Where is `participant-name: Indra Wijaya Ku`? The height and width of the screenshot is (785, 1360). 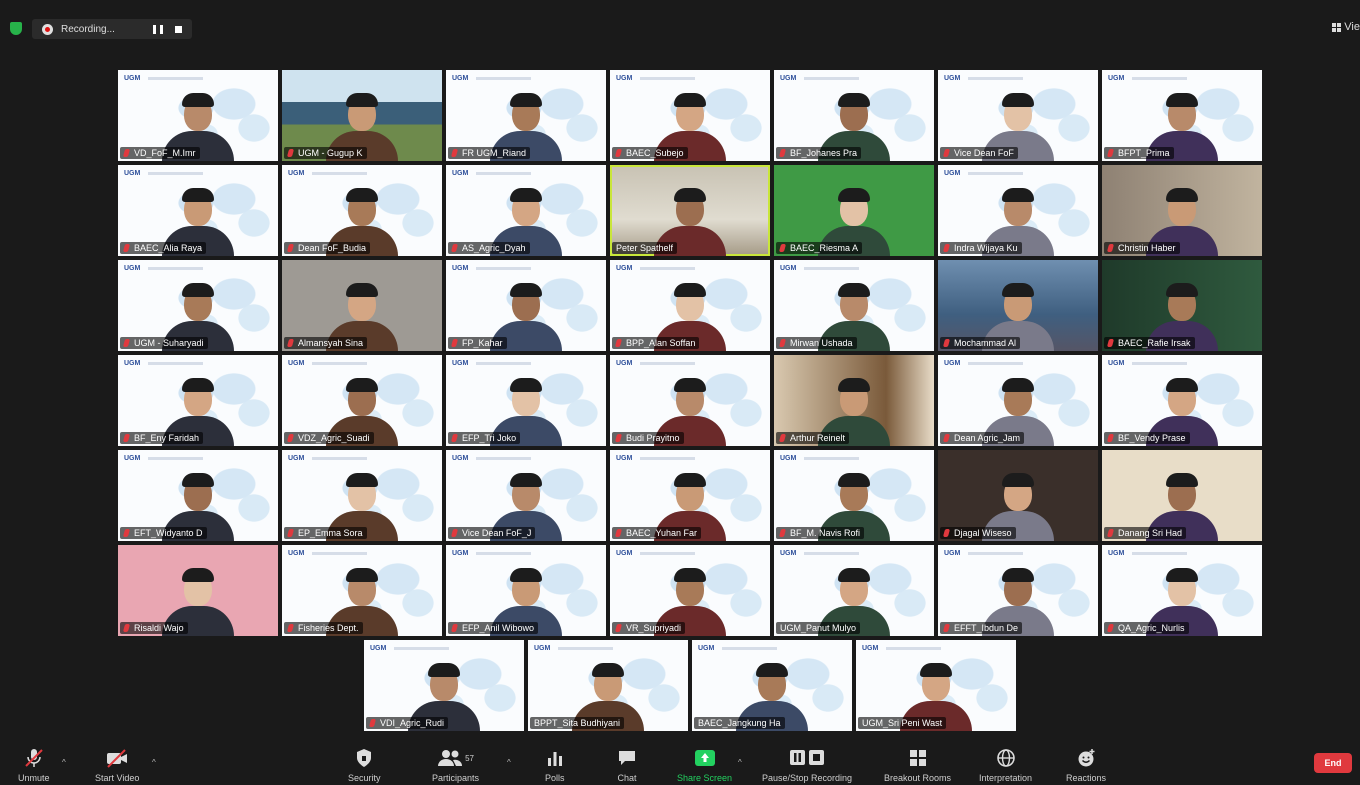 participant-name: Indra Wijaya Ku is located at coordinates (986, 248).